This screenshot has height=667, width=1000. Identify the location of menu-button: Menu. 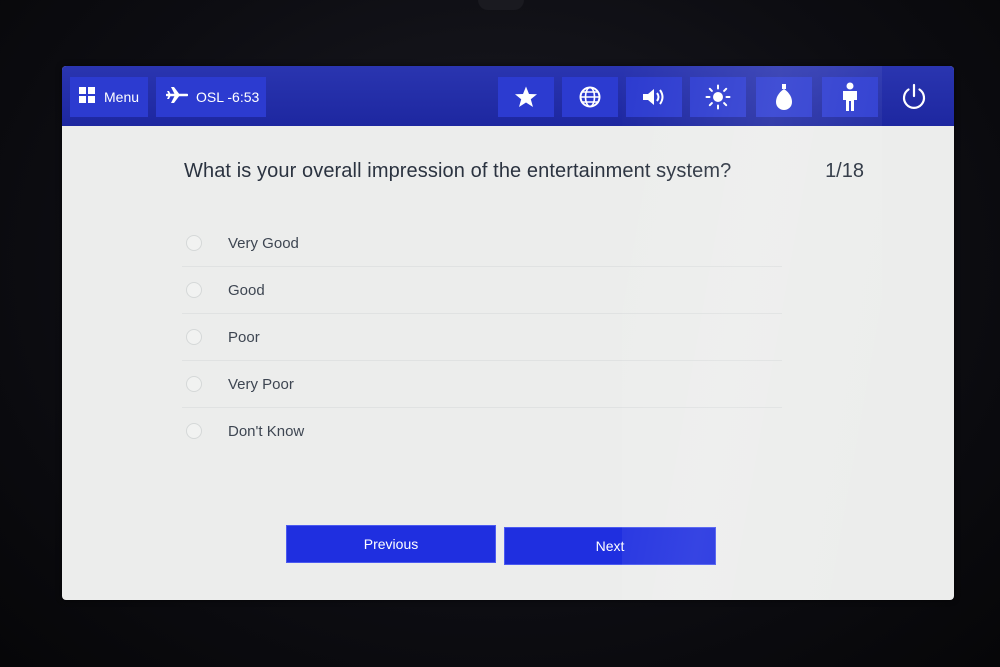
(109, 97).